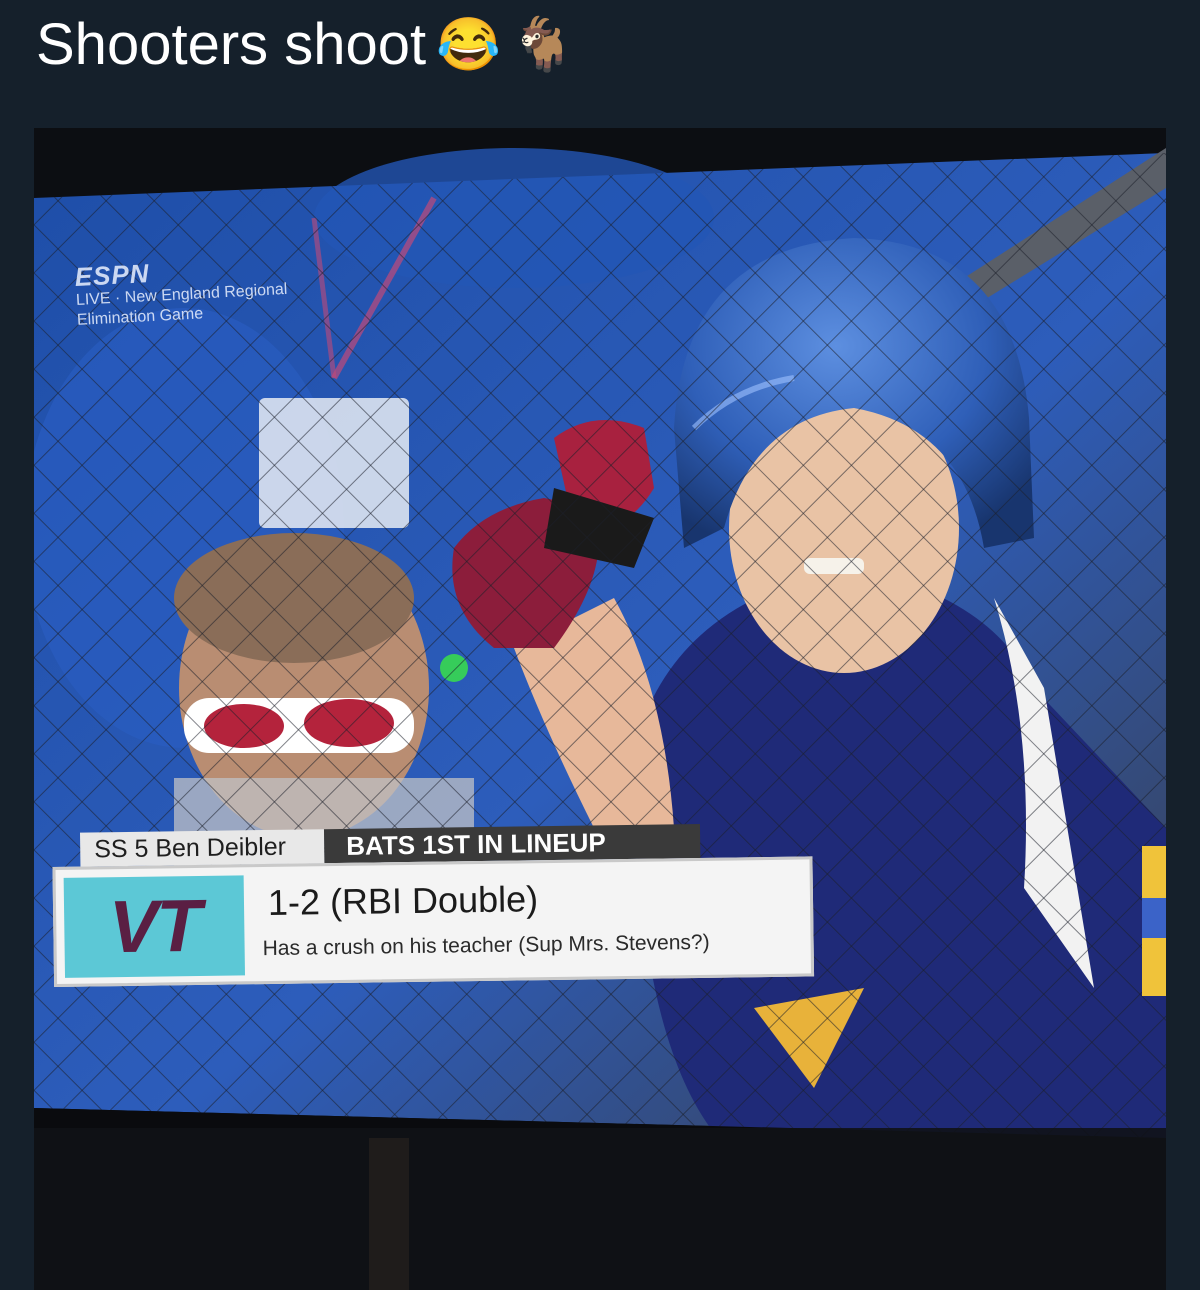  What do you see at coordinates (154, 926) in the screenshot?
I see `team-abbreviation: VT` at bounding box center [154, 926].